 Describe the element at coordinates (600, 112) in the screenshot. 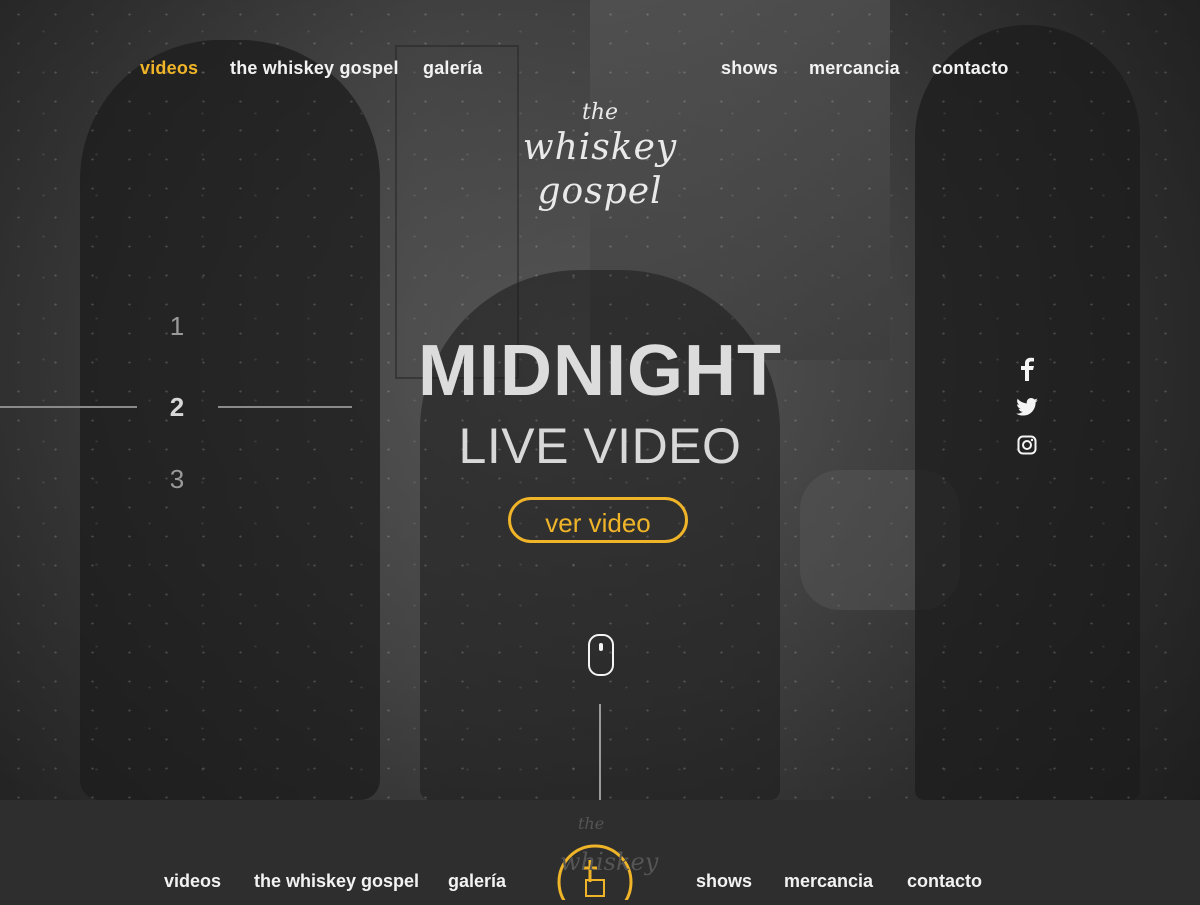

I see `logo-line-the: the` at that location.